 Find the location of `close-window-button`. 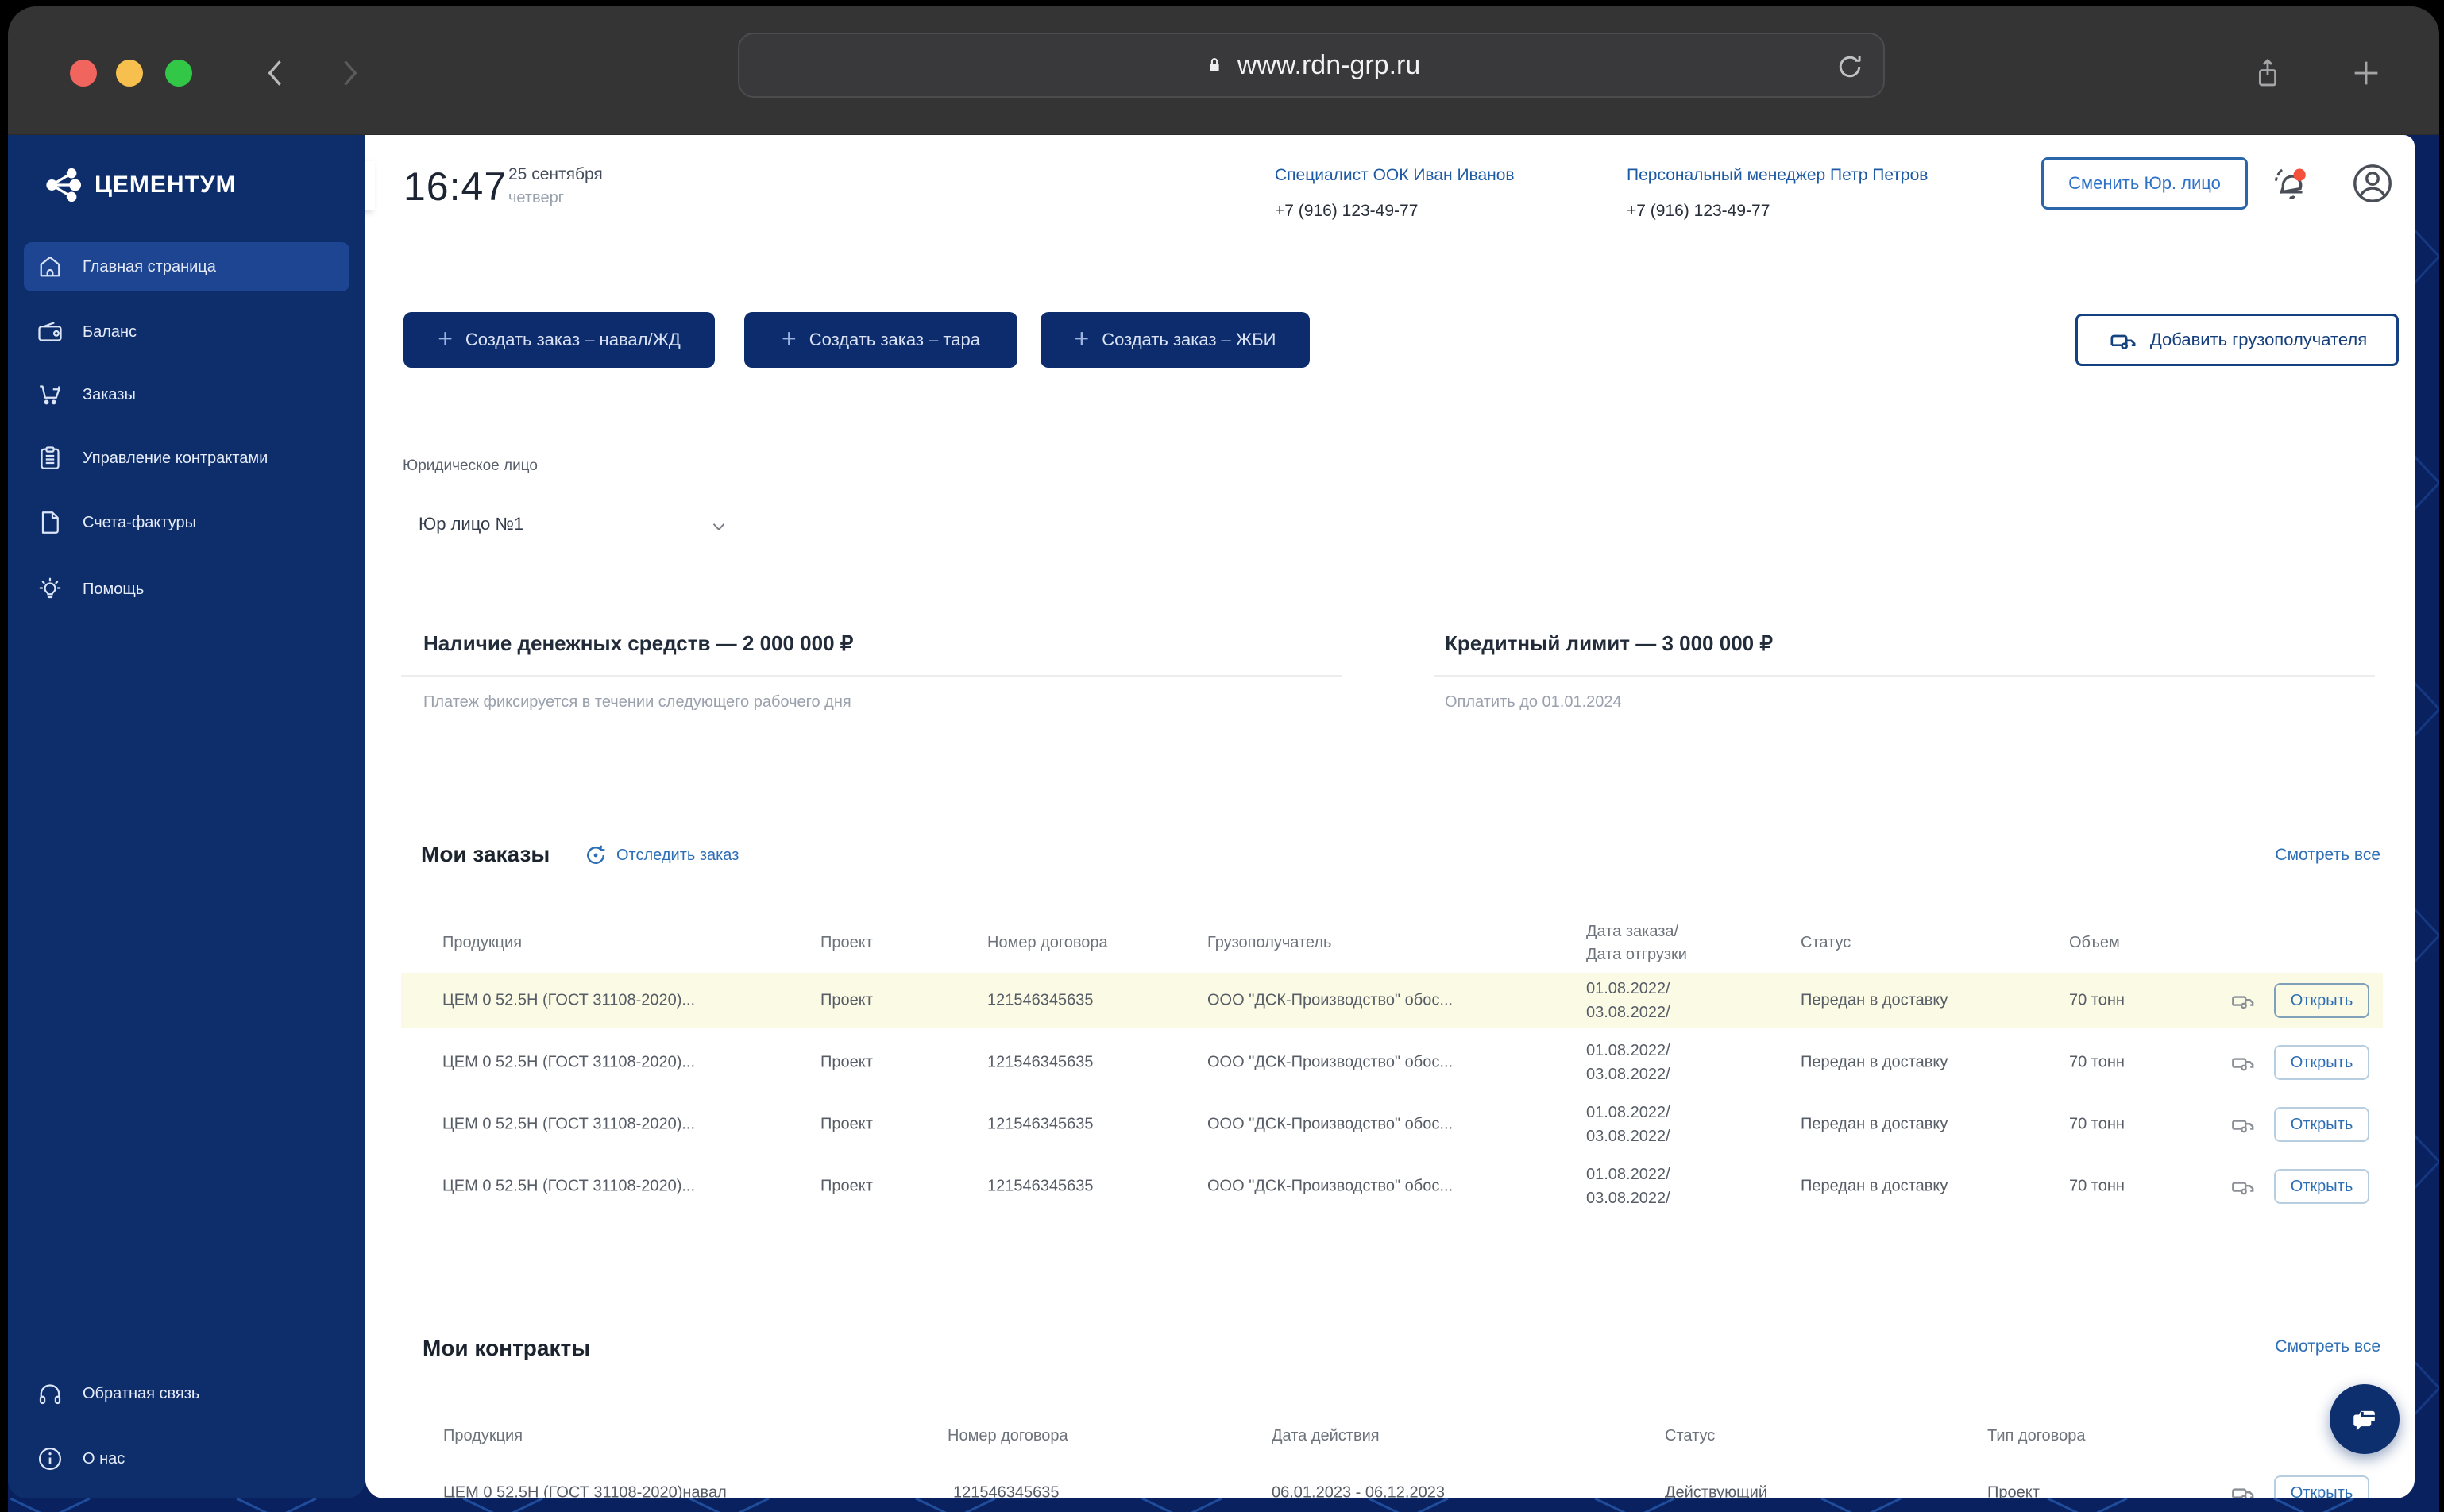

close-window-button is located at coordinates (83, 73).